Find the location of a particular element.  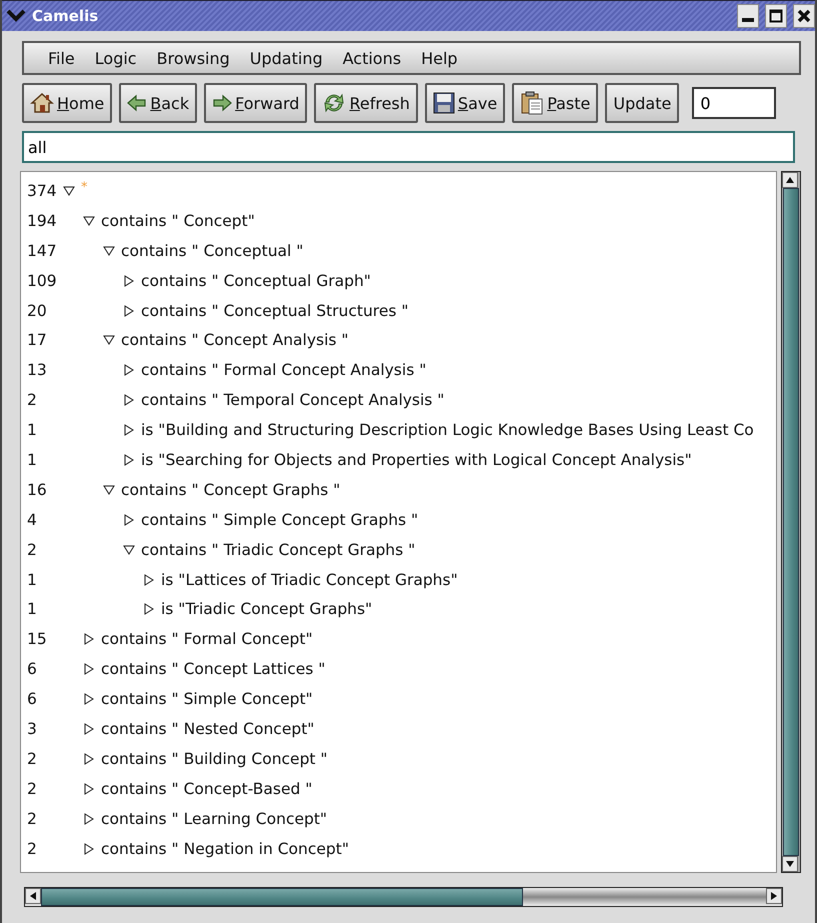

refresh-icon is located at coordinates (334, 103).